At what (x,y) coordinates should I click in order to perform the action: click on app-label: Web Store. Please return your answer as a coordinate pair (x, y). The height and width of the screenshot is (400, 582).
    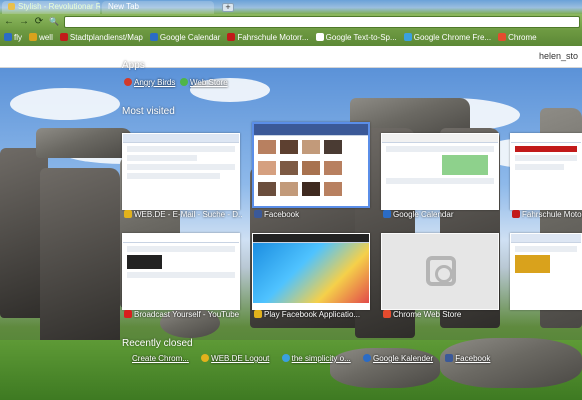
    Looking at the image, I should click on (209, 82).